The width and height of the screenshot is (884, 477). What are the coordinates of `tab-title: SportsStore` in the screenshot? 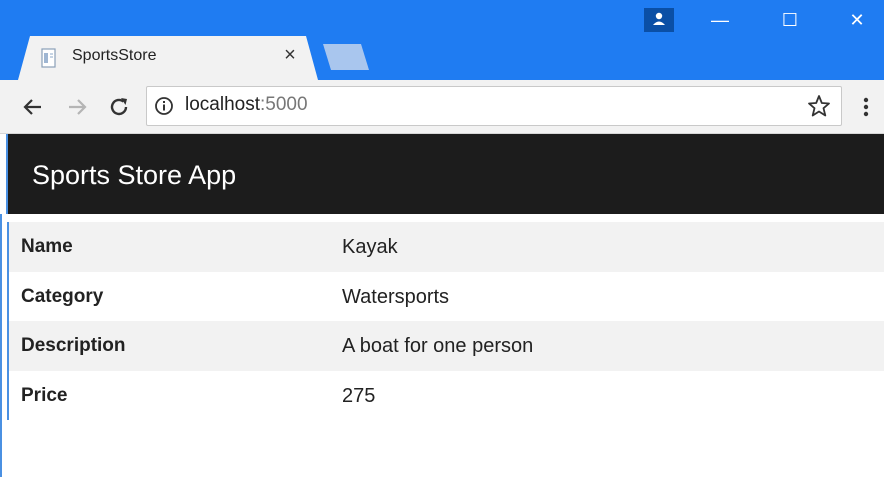 It's located at (114, 55).